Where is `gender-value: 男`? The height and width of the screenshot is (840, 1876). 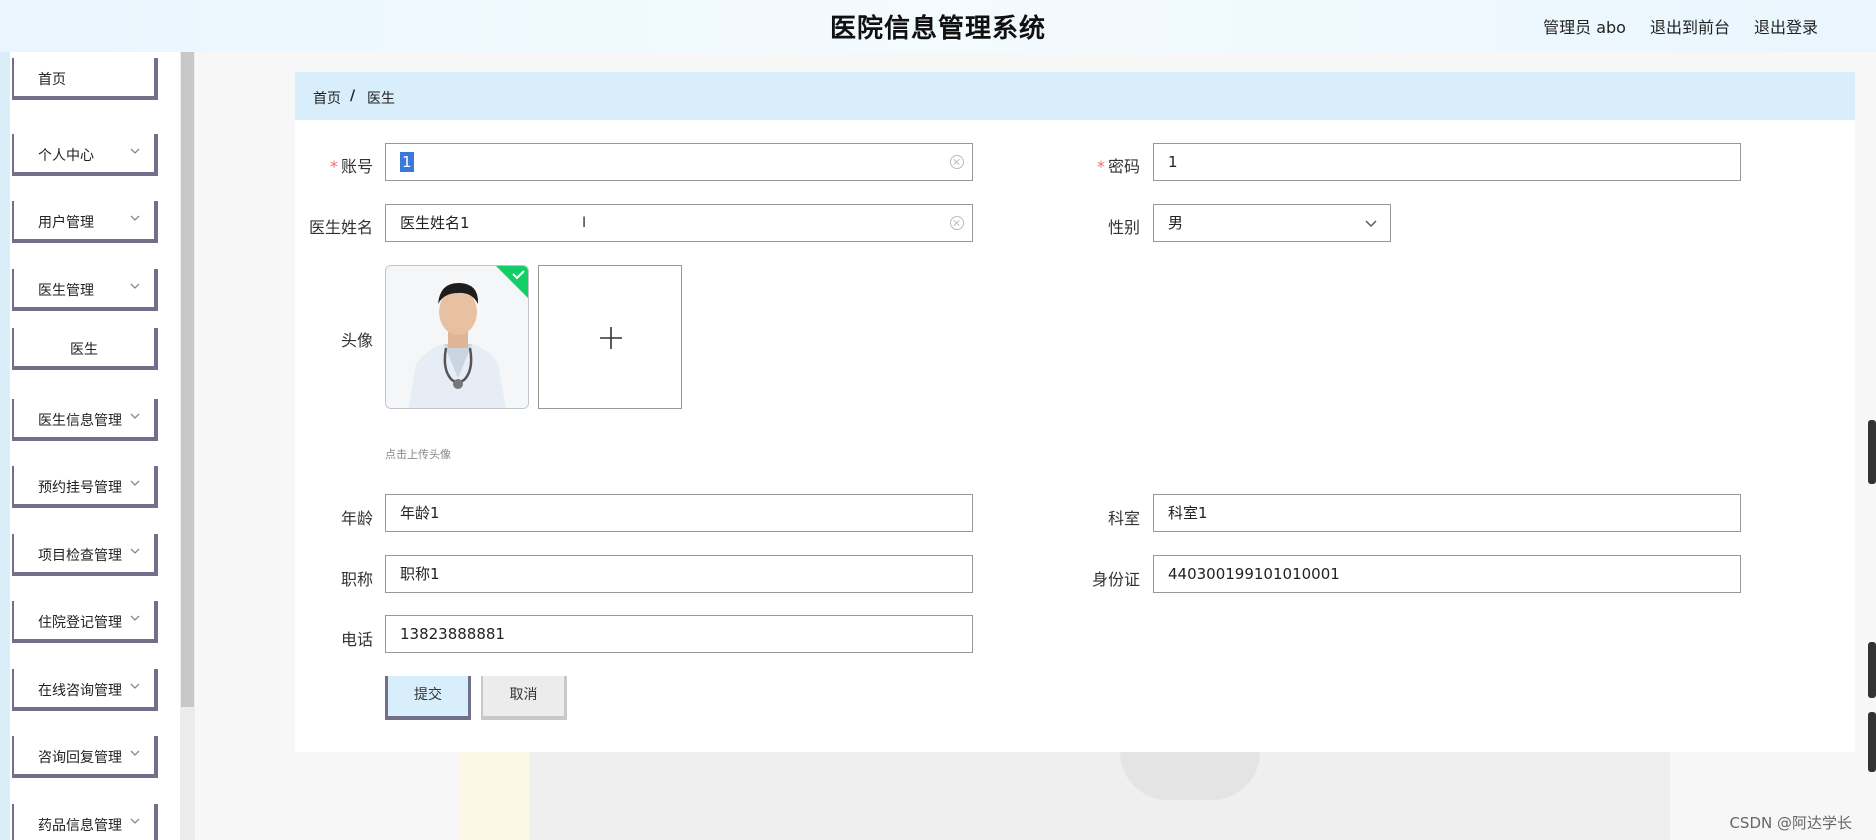 gender-value: 男 is located at coordinates (1176, 223).